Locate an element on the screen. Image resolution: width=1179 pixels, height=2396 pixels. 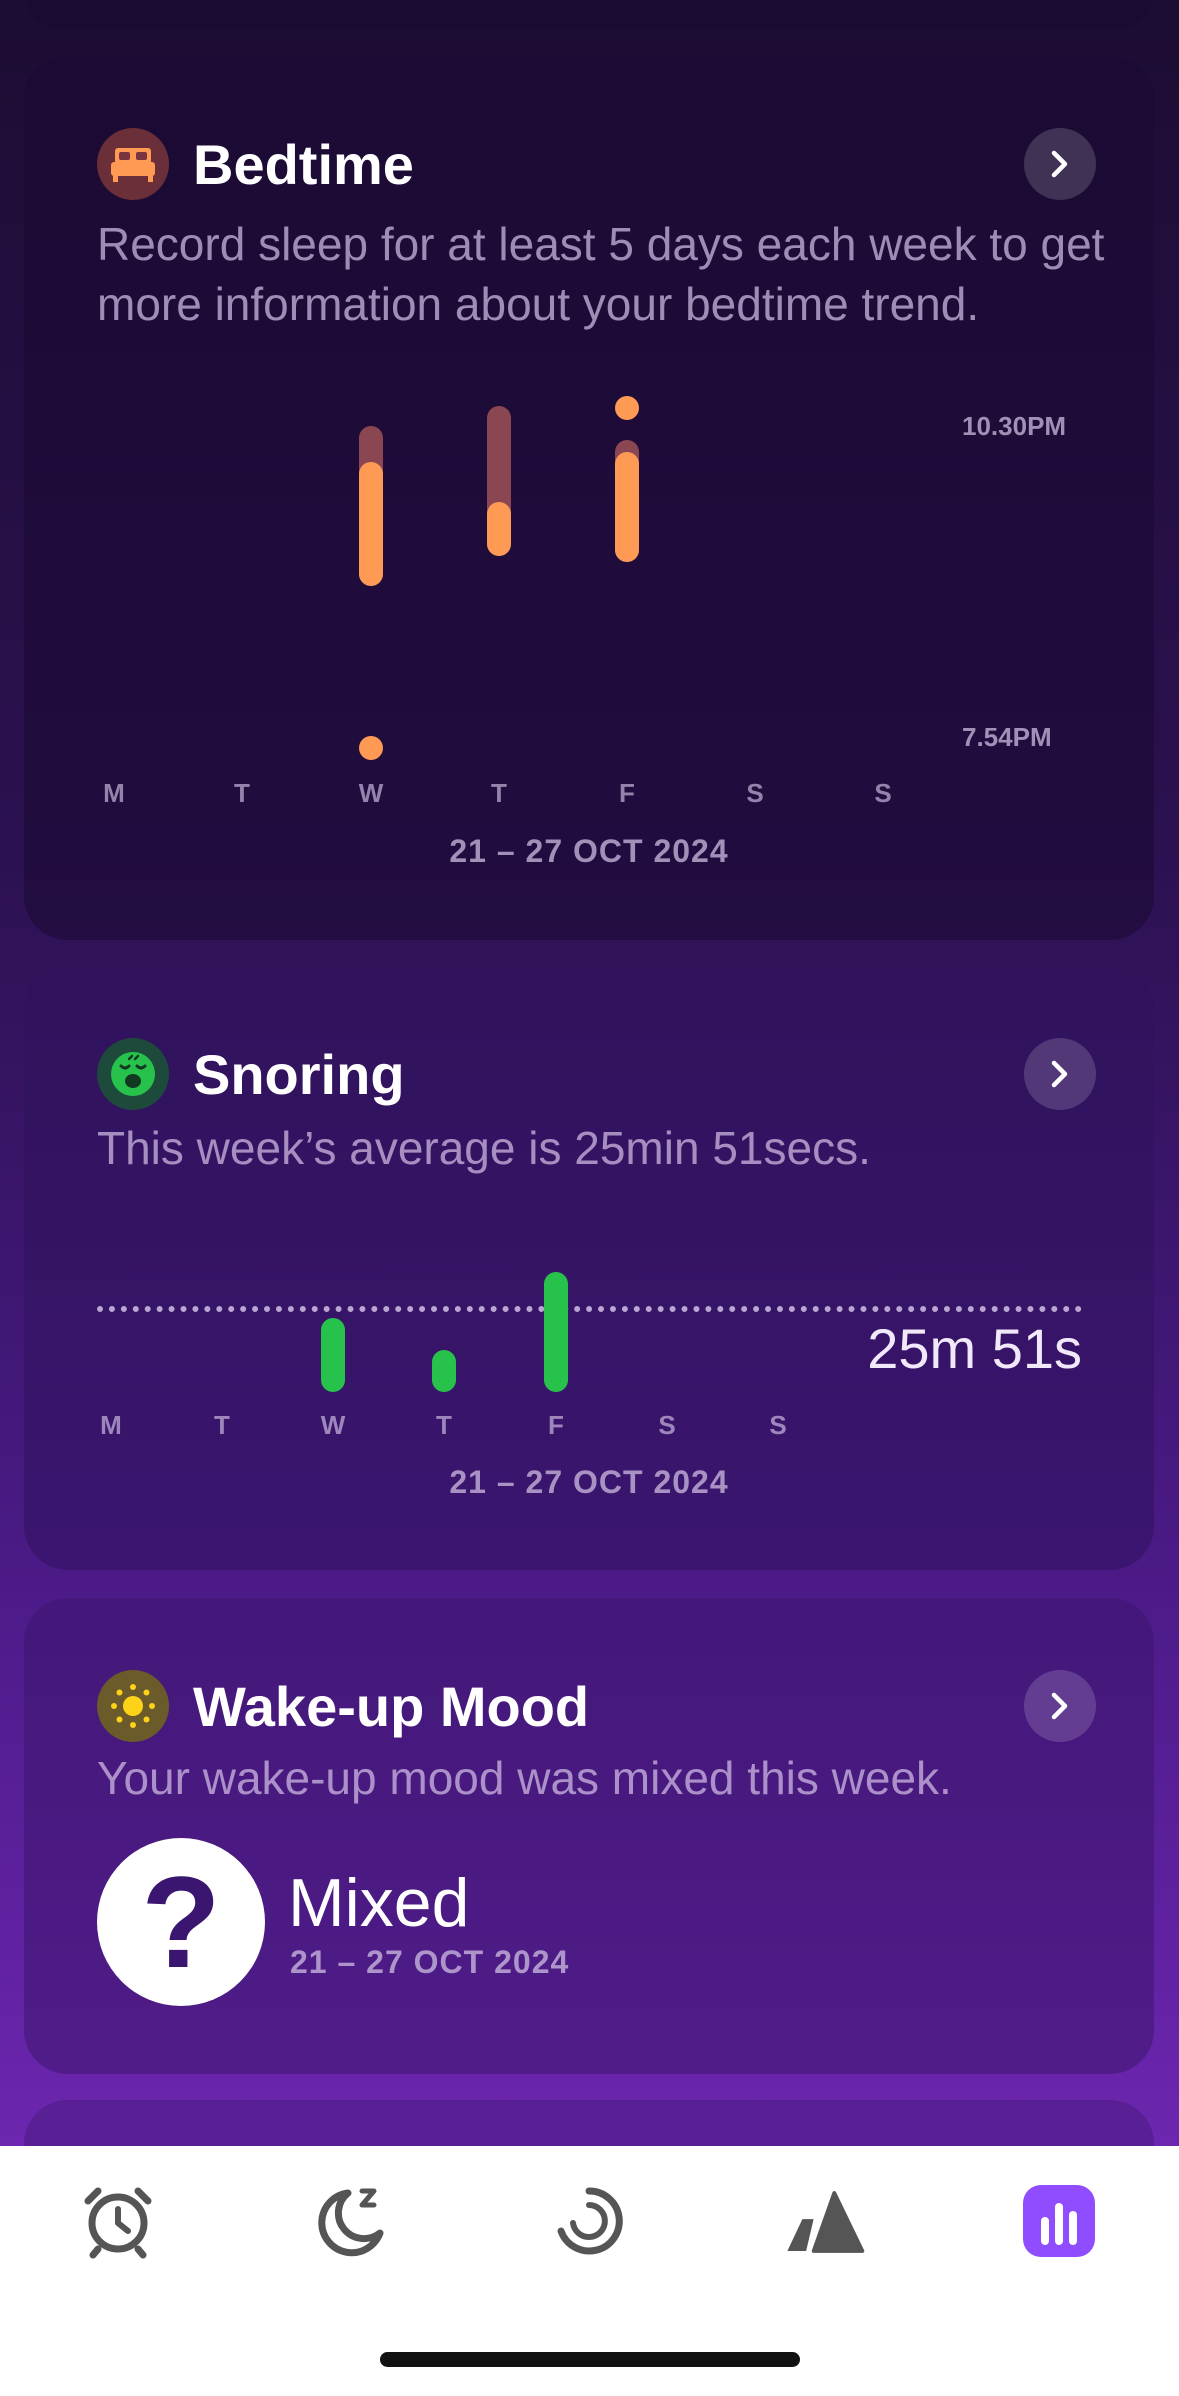
mood-details-button is located at coordinates (1060, 1706).